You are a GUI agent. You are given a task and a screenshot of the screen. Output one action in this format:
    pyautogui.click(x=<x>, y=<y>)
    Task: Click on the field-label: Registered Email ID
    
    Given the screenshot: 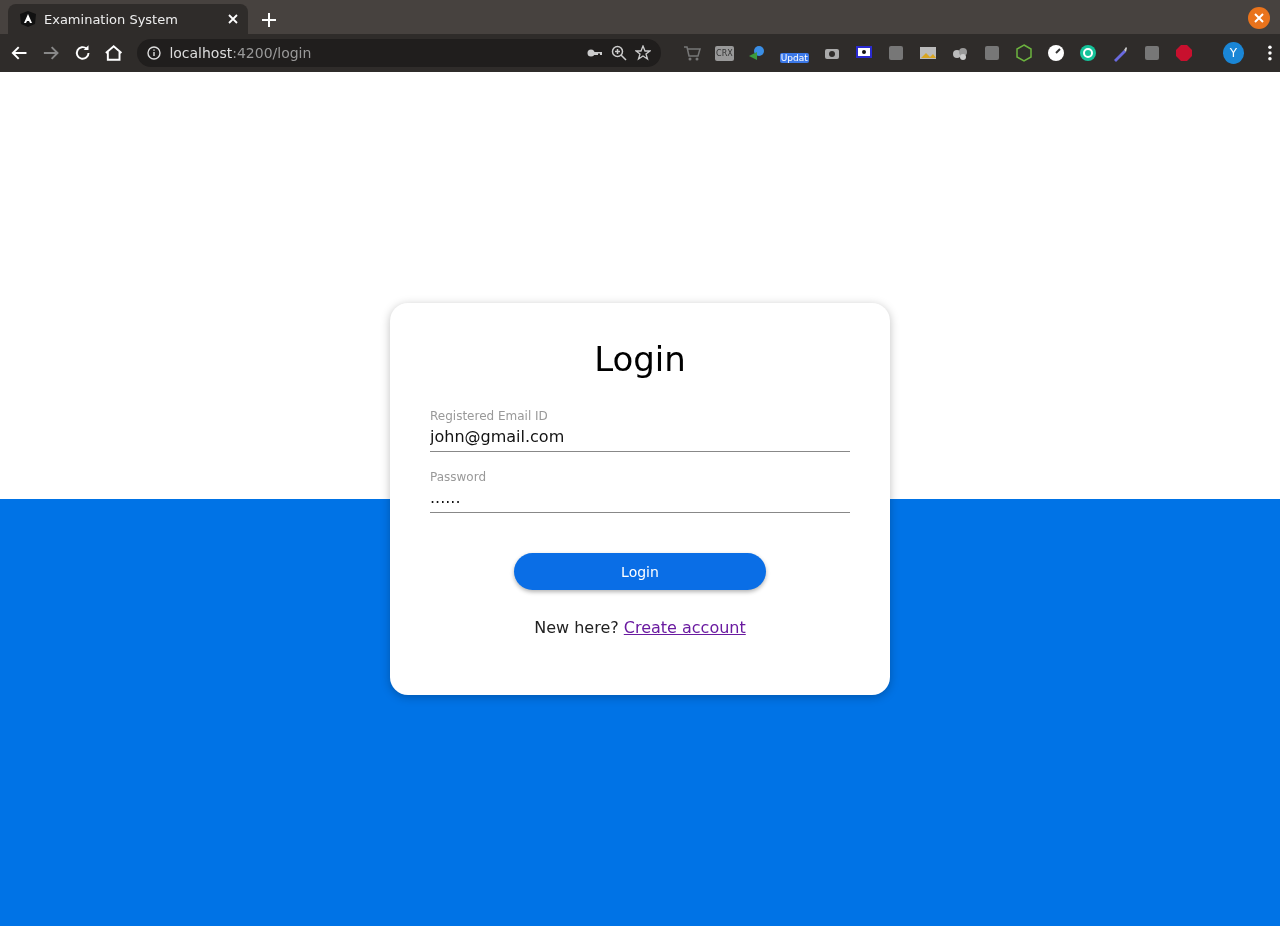 What is the action you would take?
    pyautogui.click(x=489, y=416)
    